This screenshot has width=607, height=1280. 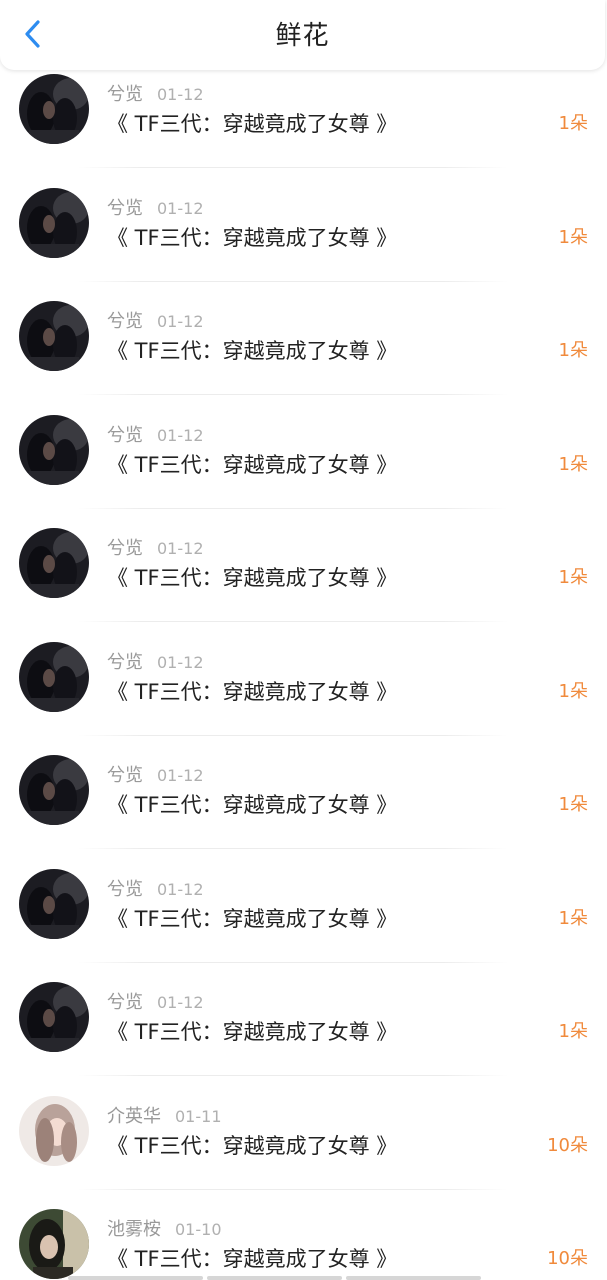 What do you see at coordinates (164, 1230) in the screenshot?
I see `item-meta: 池雾桉 01-10` at bounding box center [164, 1230].